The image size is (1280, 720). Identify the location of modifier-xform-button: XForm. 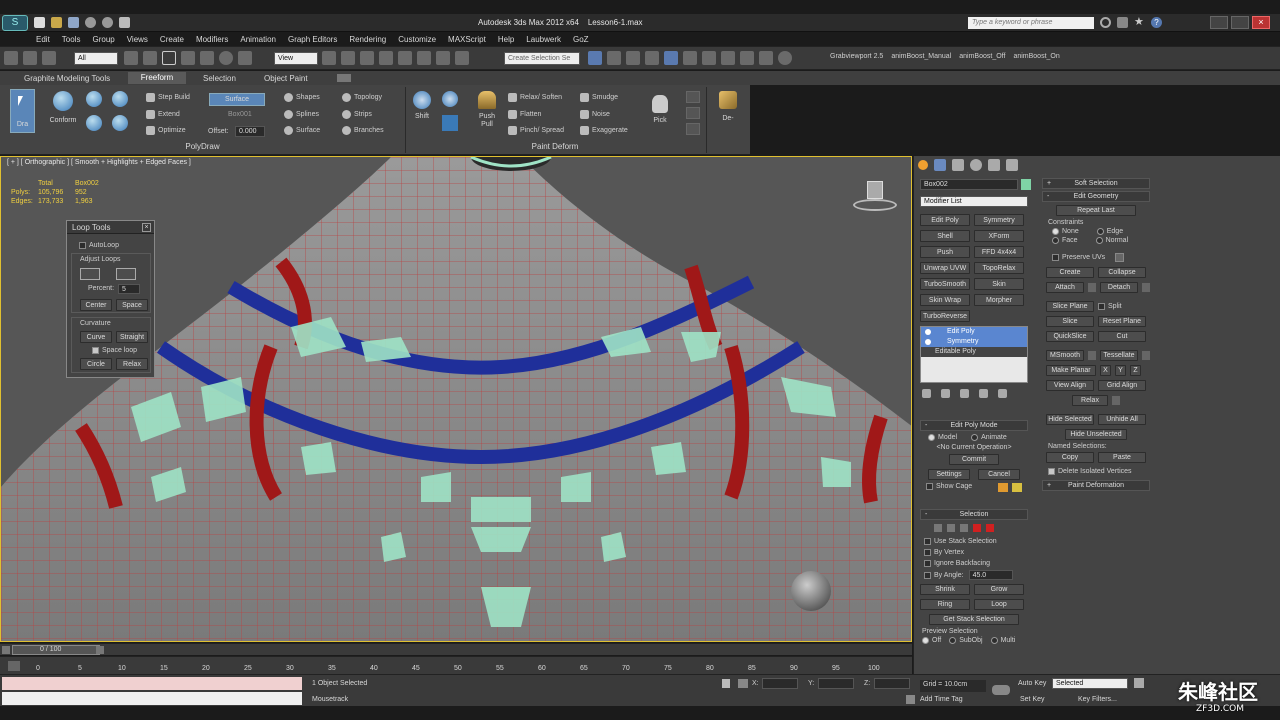
(999, 236).